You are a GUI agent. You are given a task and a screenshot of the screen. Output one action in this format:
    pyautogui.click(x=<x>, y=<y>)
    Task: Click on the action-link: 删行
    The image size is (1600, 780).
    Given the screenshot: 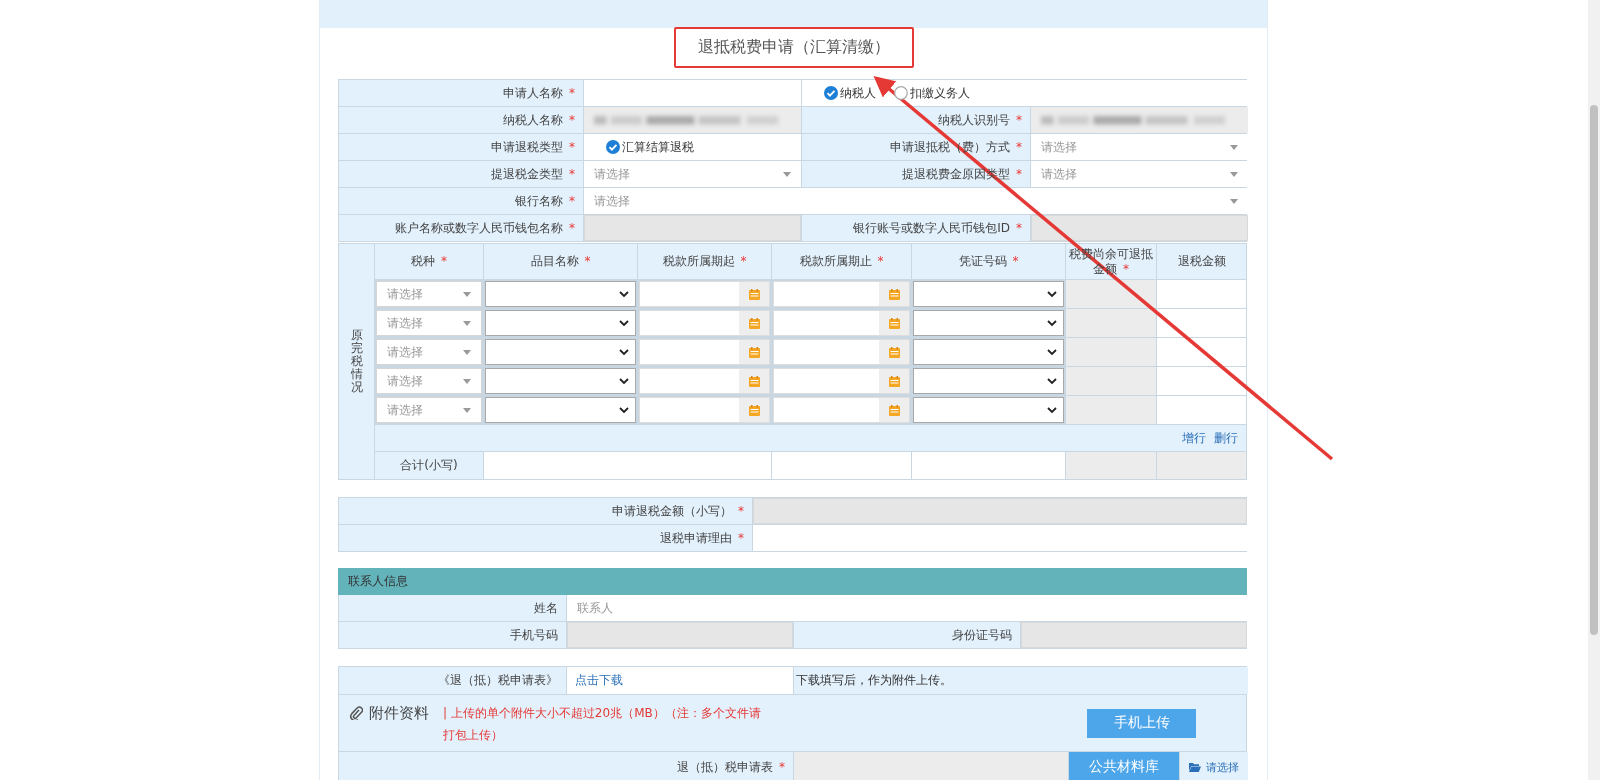 What is the action you would take?
    pyautogui.click(x=1226, y=438)
    